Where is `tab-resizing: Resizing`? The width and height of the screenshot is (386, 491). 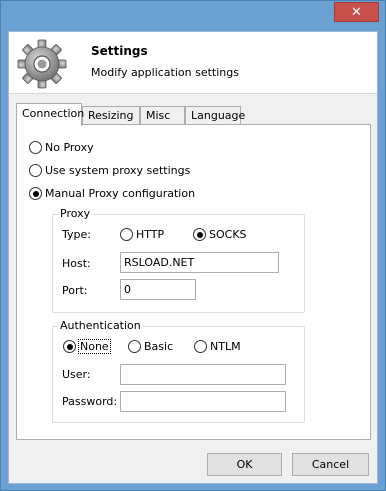
tab-resizing: Resizing is located at coordinates (111, 116).